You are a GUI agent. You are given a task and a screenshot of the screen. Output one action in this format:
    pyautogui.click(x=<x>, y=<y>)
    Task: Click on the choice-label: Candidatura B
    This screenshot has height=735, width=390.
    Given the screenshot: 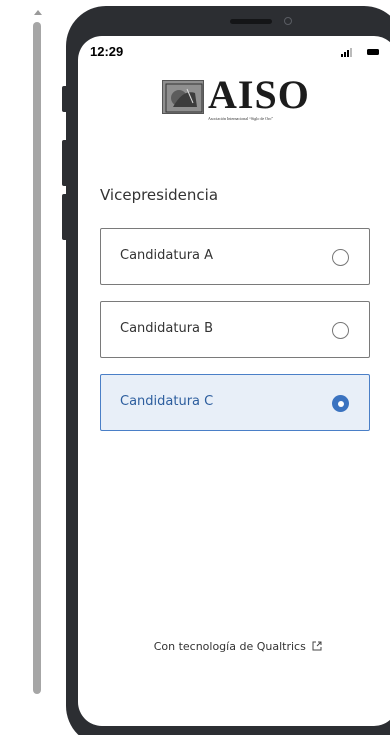 What is the action you would take?
    pyautogui.click(x=167, y=328)
    